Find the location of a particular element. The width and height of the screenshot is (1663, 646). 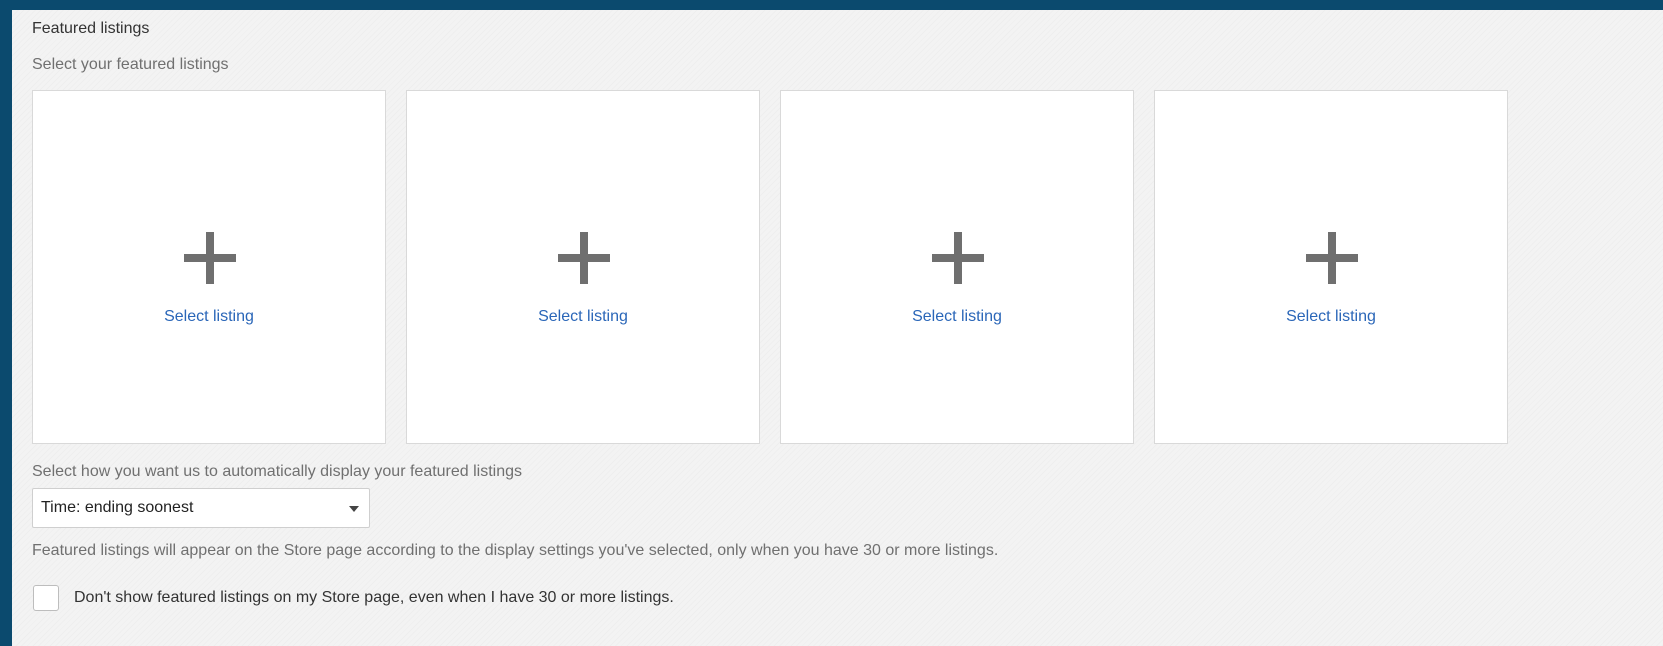

listing-slot-4: Select listing is located at coordinates (1331, 267).